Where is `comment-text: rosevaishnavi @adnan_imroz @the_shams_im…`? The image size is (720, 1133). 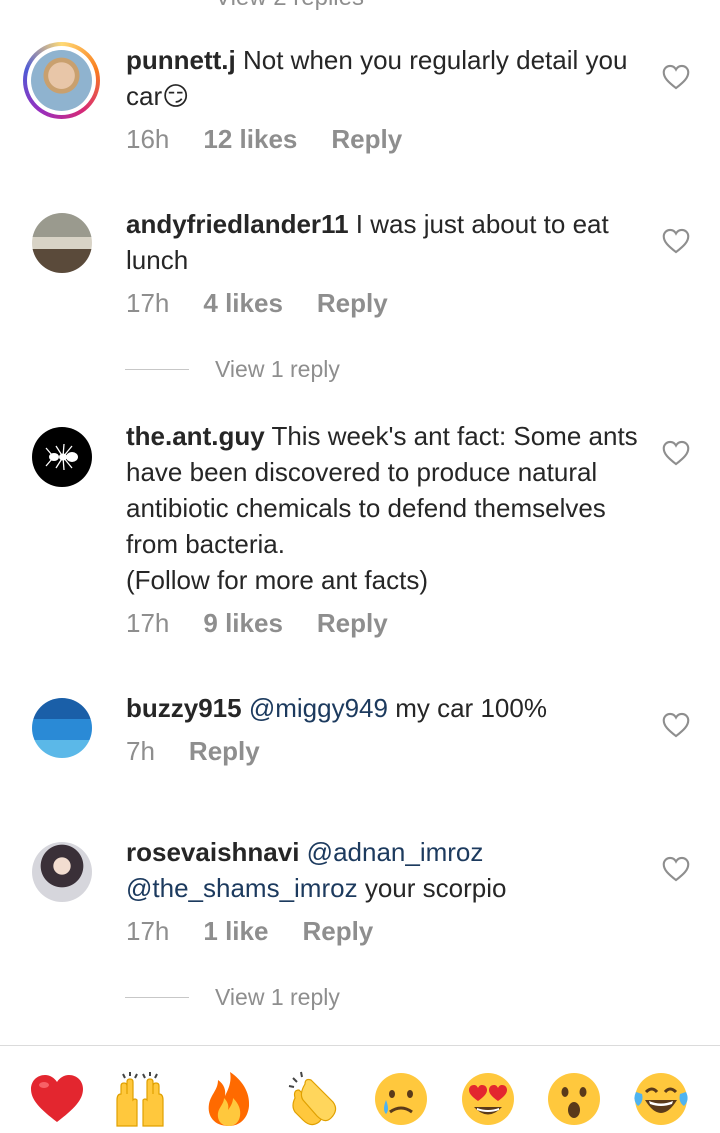 comment-text: rosevaishnavi @adnan_imroz @the_shams_im… is located at coordinates (316, 870).